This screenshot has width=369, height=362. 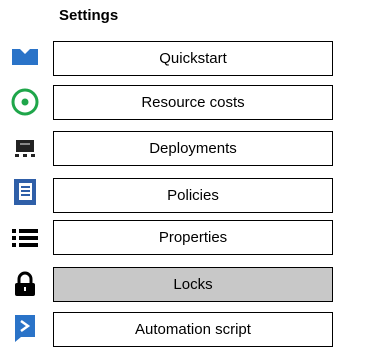 I want to click on settings-item-locks: Locks, so click(x=184, y=285).